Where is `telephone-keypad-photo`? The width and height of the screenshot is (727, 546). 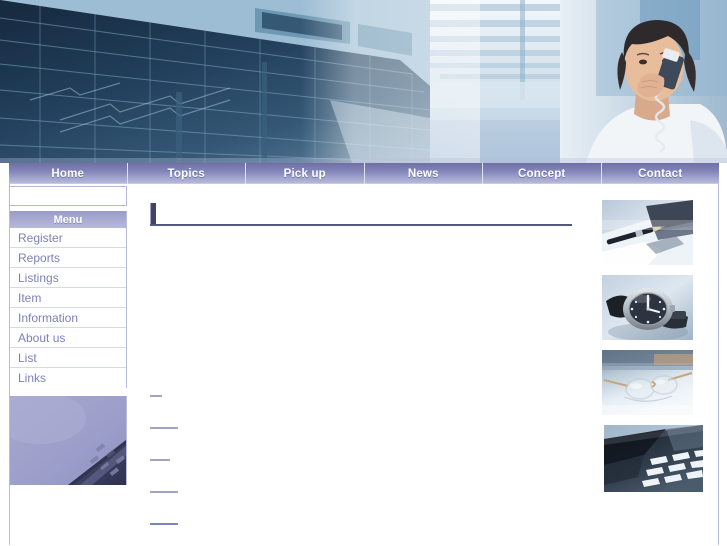
telephone-keypad-photo is located at coordinates (653, 458).